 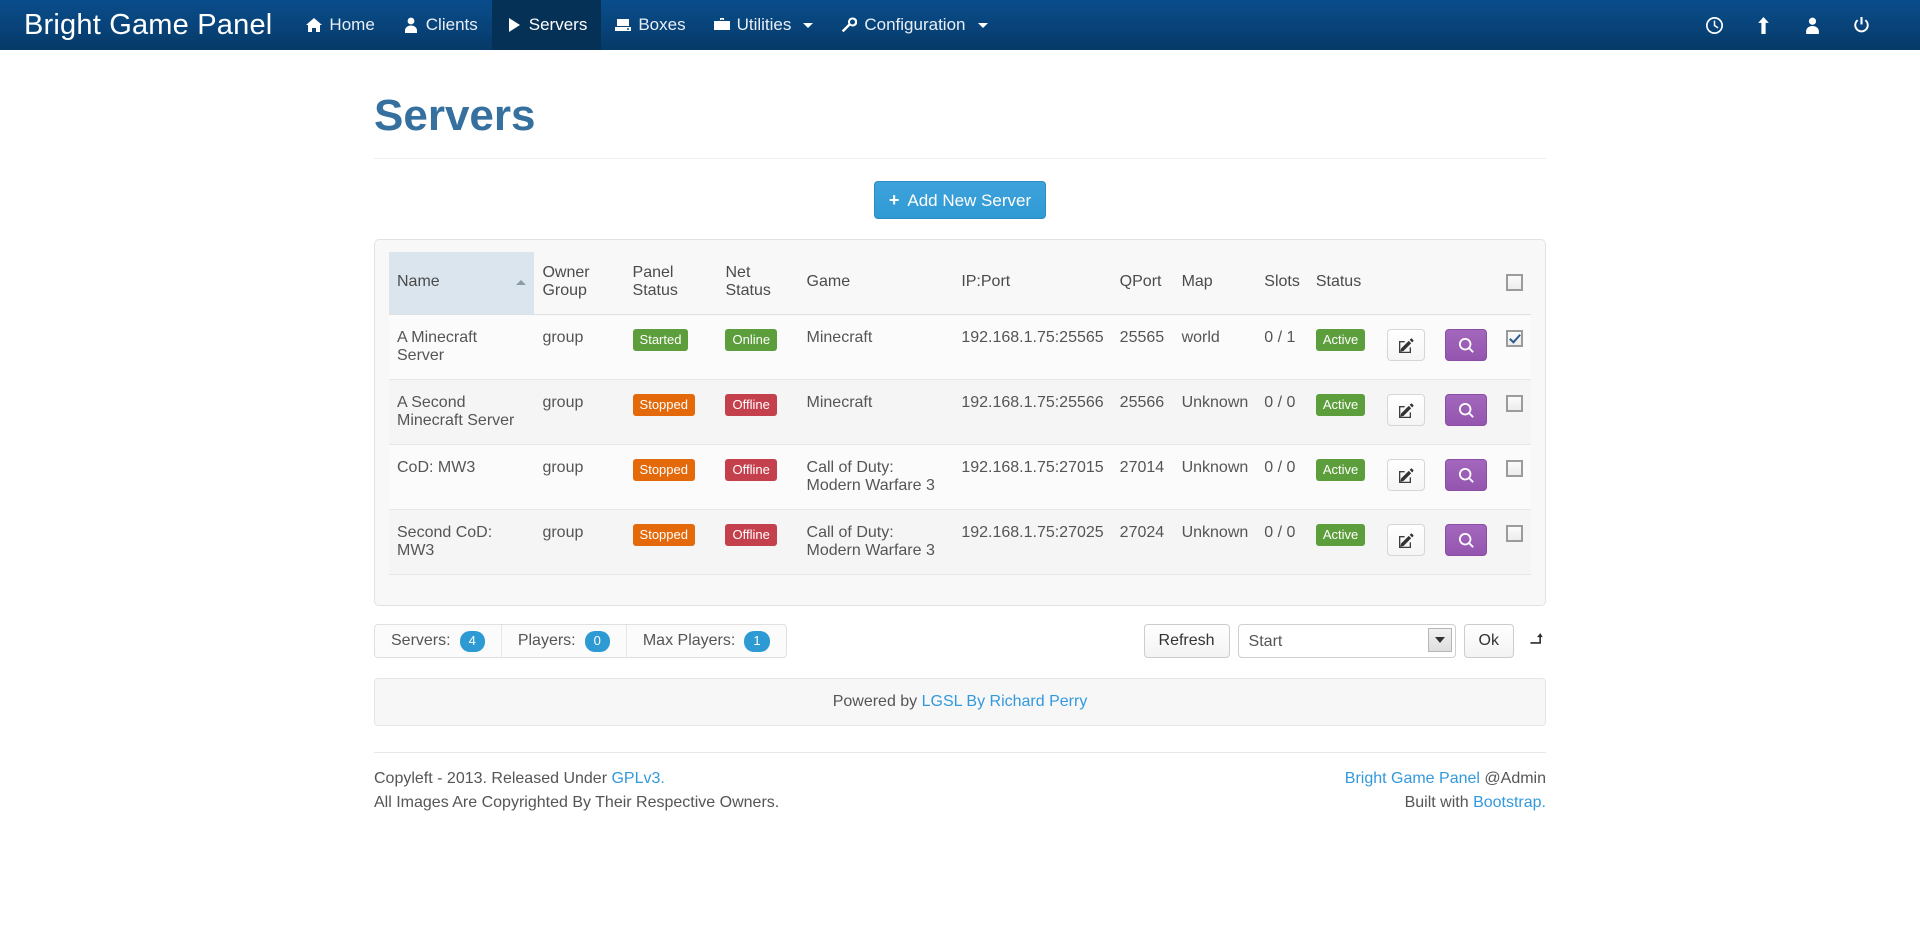 What do you see at coordinates (546, 641) in the screenshot?
I see `stat-label: Players:` at bounding box center [546, 641].